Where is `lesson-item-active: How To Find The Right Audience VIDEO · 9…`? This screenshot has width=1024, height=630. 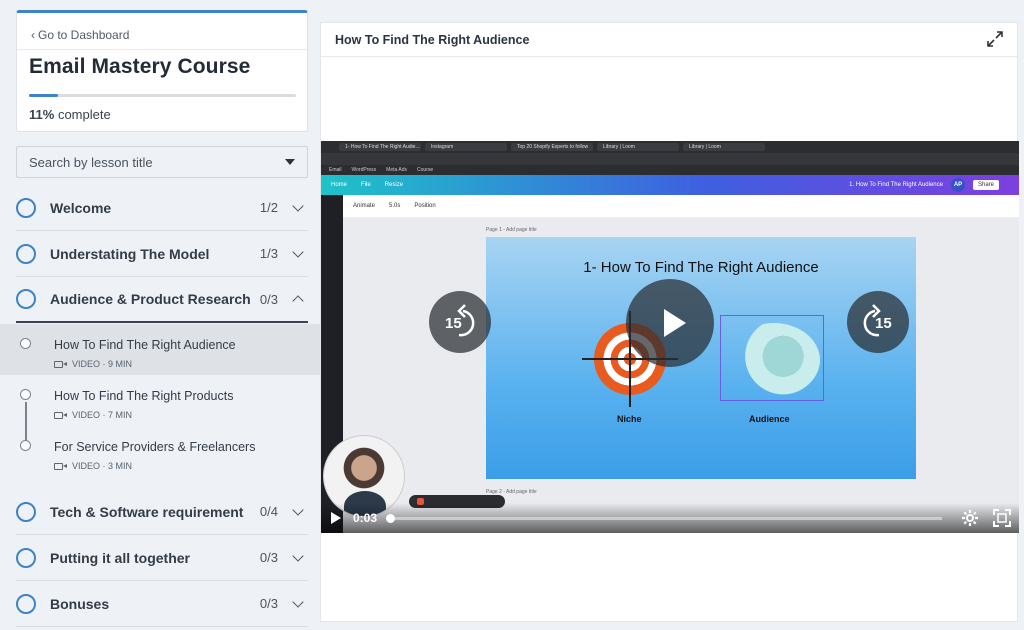 lesson-item-active: How To Find The Right Audience VIDEO · 9… is located at coordinates (160, 349).